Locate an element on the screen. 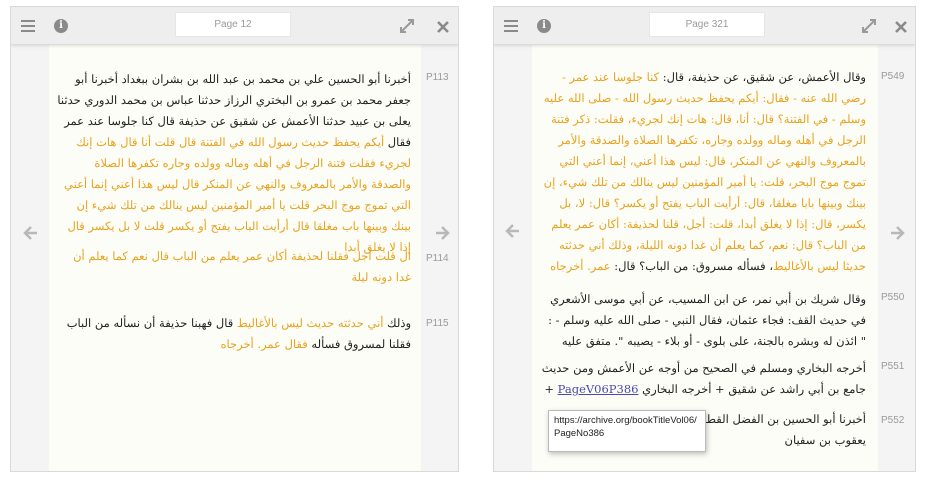 Image resolution: width=926 pixels, height=490 pixels. page-ref-p114: P114 is located at coordinates (437, 258).